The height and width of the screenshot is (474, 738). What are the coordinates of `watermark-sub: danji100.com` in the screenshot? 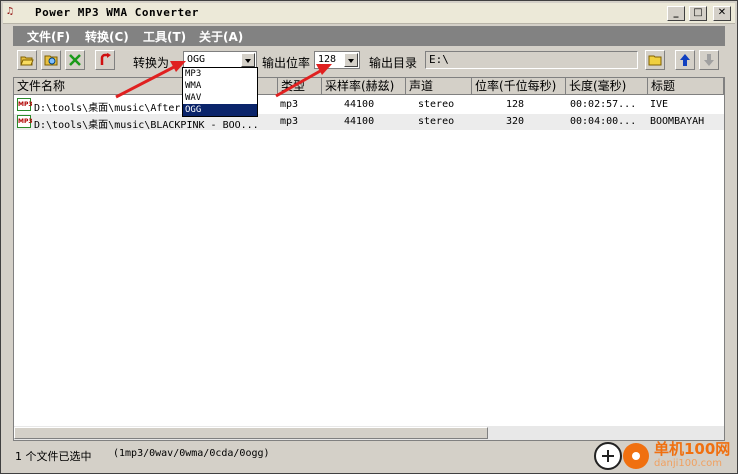 It's located at (688, 463).